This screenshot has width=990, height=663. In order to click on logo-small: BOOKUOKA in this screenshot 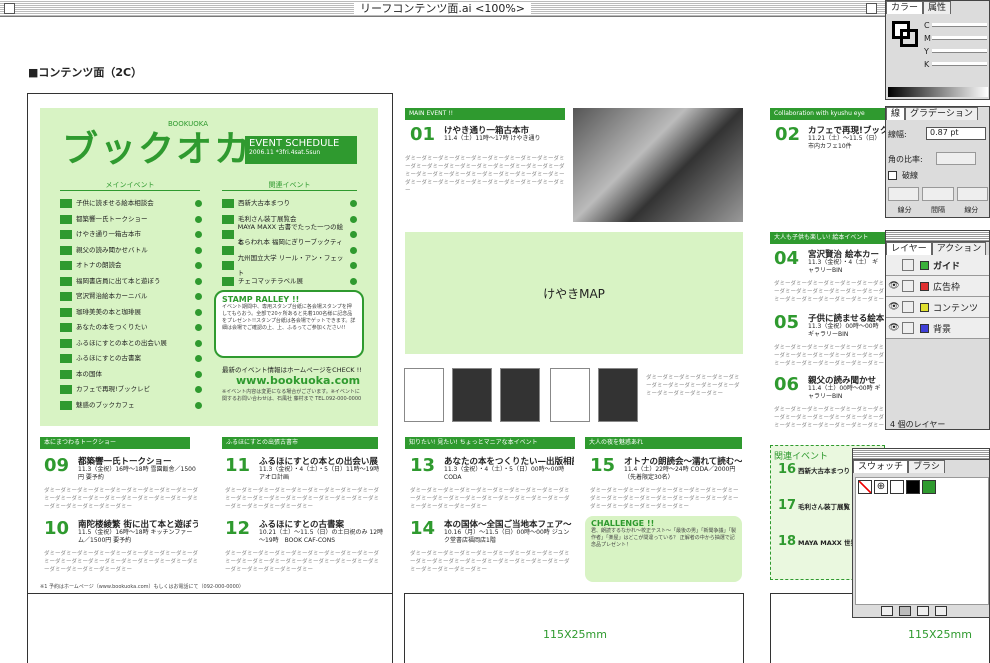, I will do `click(188, 124)`.